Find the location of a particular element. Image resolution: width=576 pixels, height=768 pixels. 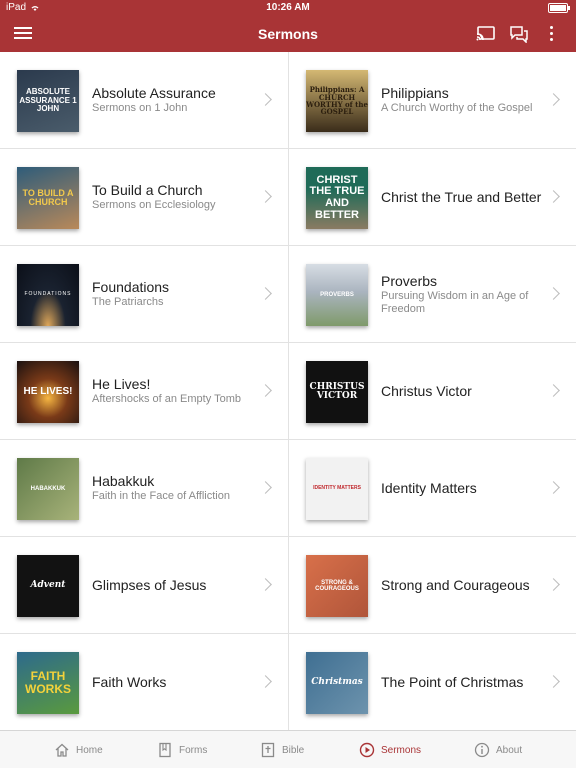

sermon-title: Faith Works is located at coordinates (129, 682).